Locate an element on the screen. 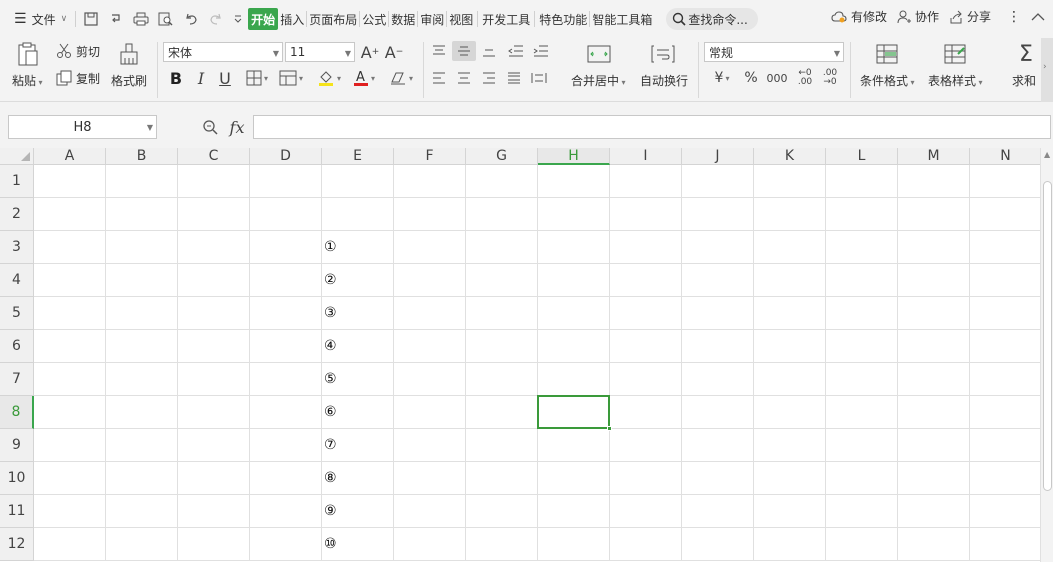 This screenshot has width=1053, height=562. cell-j7 is located at coordinates (718, 379).